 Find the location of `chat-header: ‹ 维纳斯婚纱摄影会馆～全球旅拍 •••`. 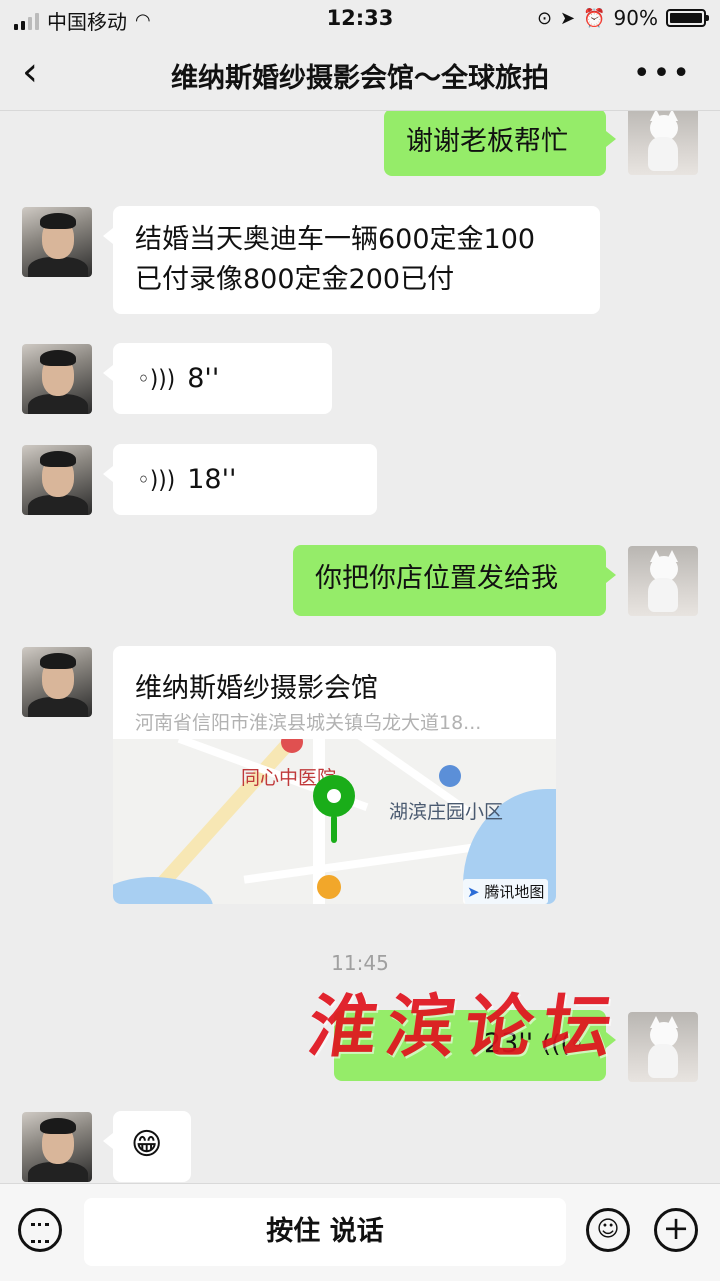

chat-header: ‹ 维纳斯婚纱摄影会馆～全球旅拍 ••• is located at coordinates (360, 74).